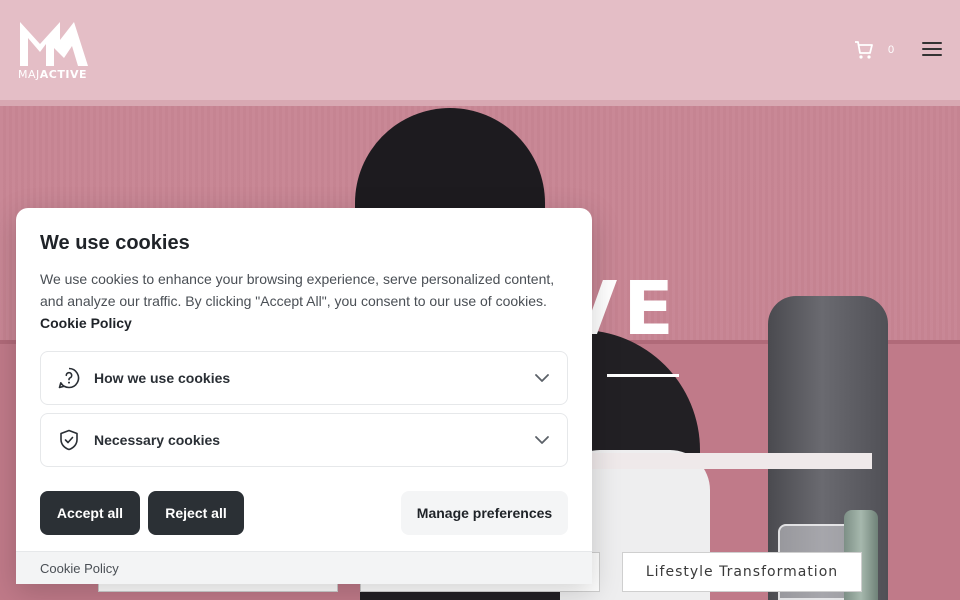 The width and height of the screenshot is (960, 600). Describe the element at coordinates (304, 567) in the screenshot. I see `cookie-footer: Cookie Policy` at that location.